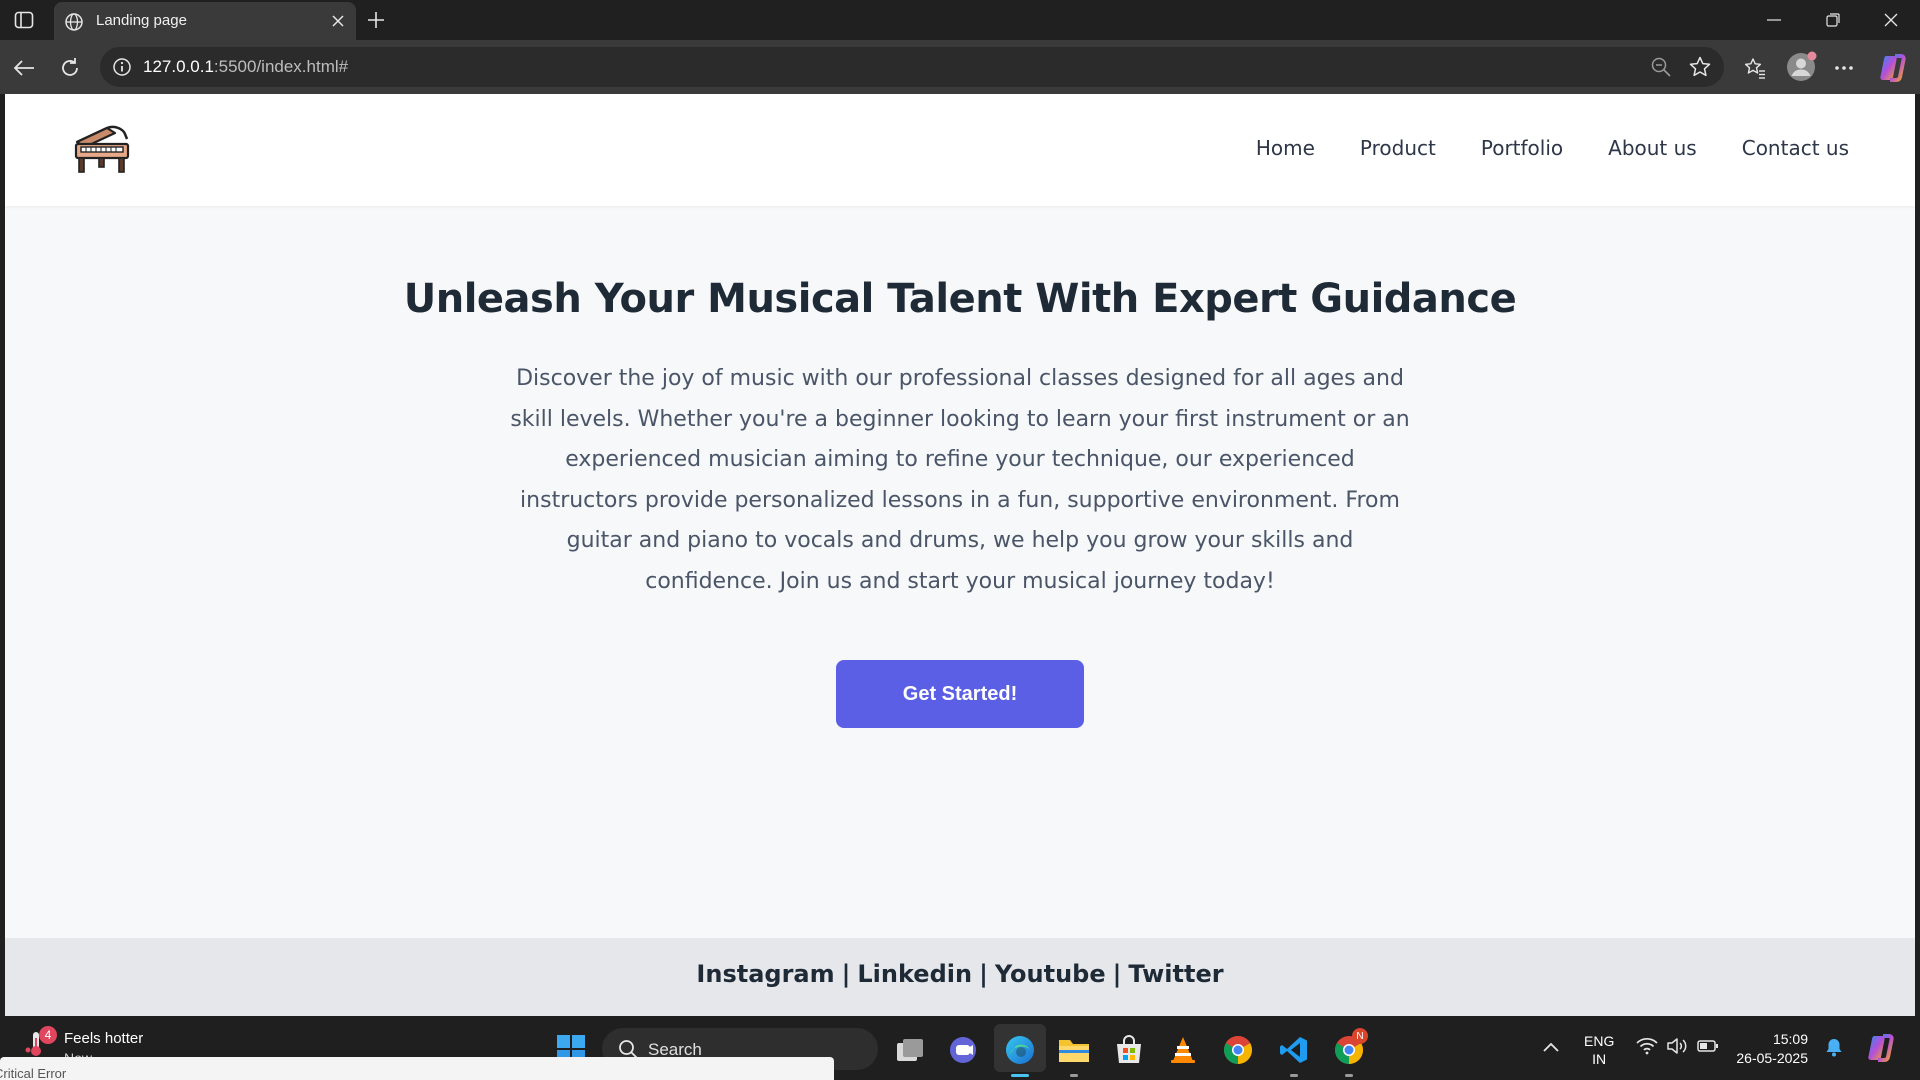 The height and width of the screenshot is (1080, 1920). Describe the element at coordinates (1183, 1050) in the screenshot. I see `vlc-icon` at that location.